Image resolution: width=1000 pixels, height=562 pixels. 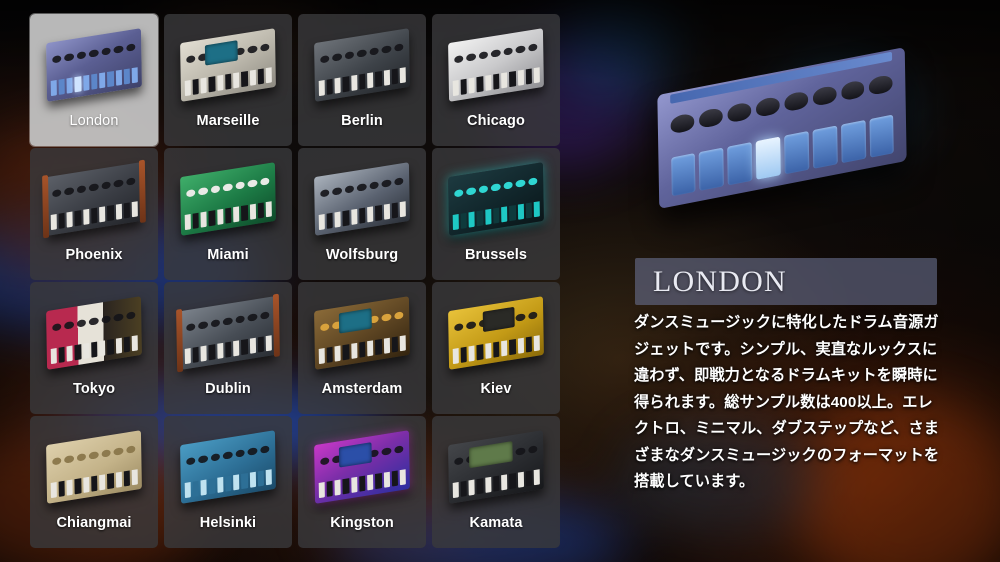 I want to click on gadget-tile-kamata: Kamata, so click(x=496, y=482).